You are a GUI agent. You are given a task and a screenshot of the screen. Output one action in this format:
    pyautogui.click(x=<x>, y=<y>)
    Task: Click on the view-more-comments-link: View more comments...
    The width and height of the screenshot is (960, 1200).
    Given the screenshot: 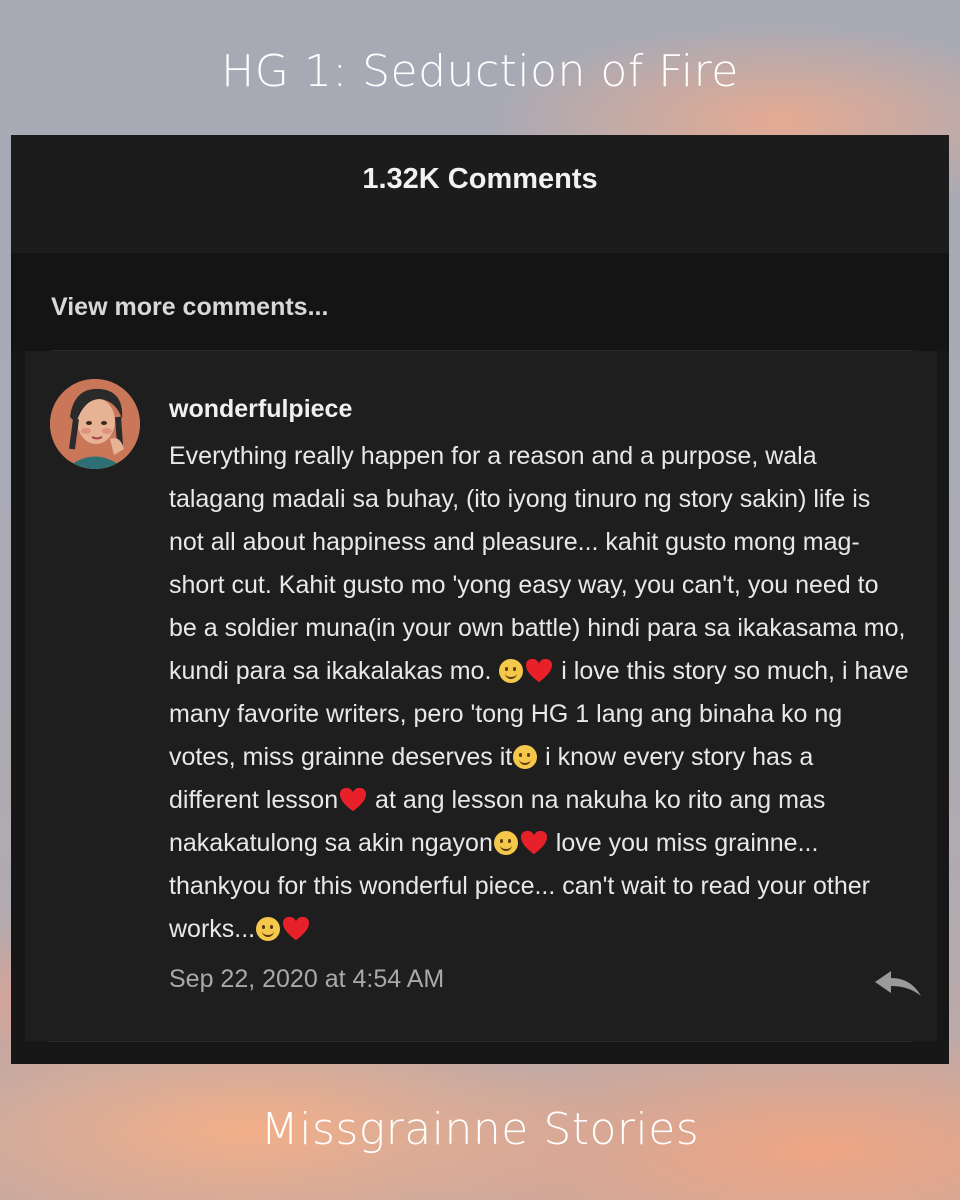 What is the action you would take?
    pyautogui.click(x=189, y=307)
    